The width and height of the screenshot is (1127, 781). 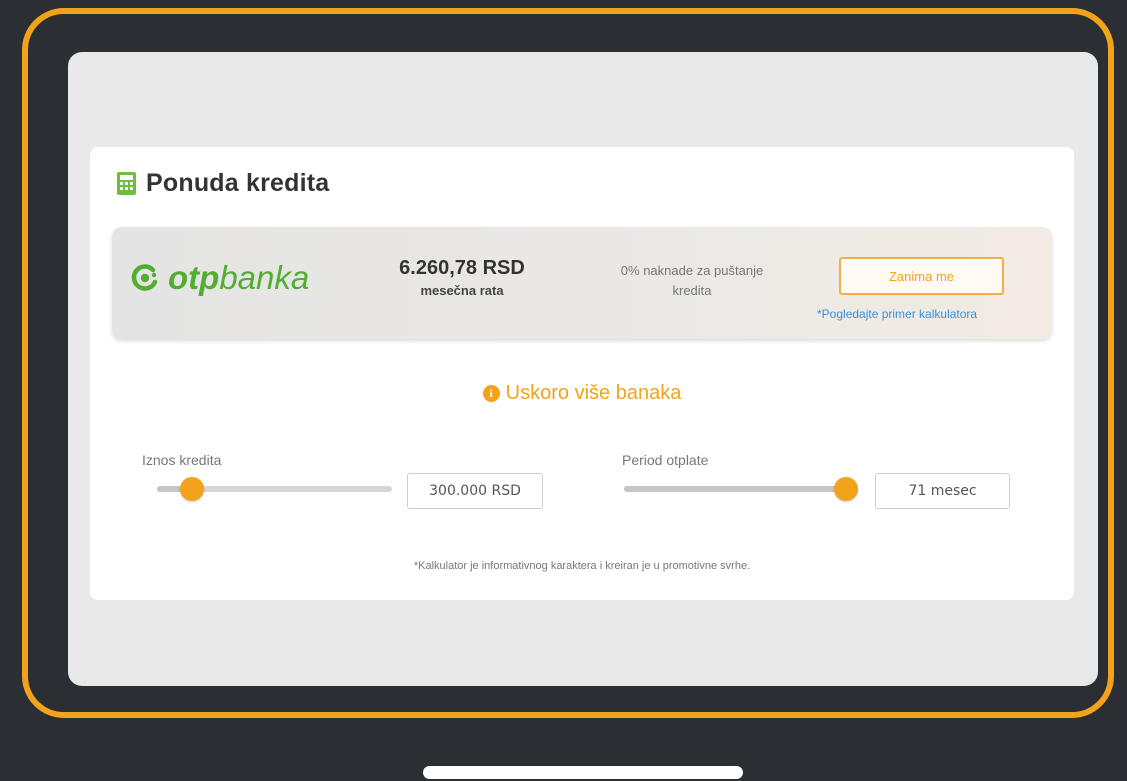 I want to click on calculator-example-link: *Pogledajte primer kalkulatora, so click(x=897, y=314).